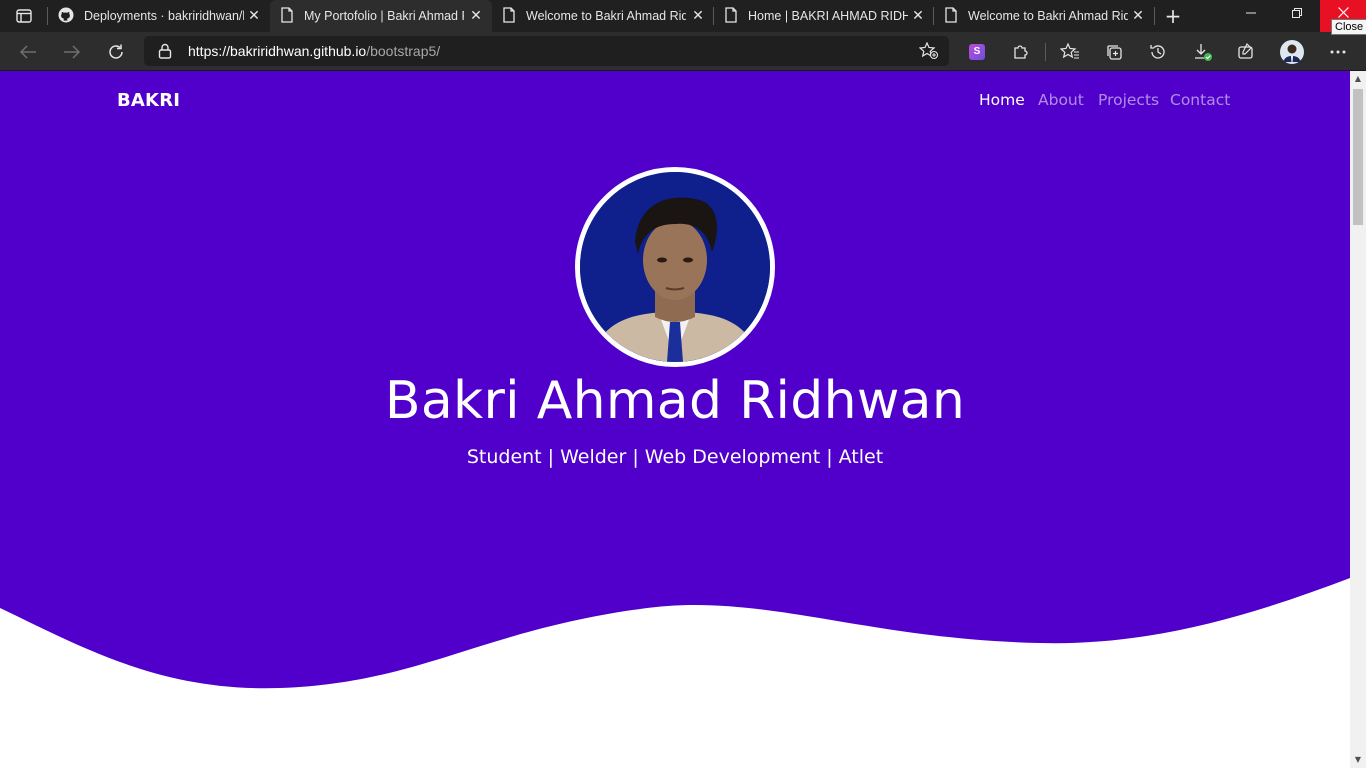 This screenshot has height=768, width=1366. What do you see at coordinates (675, 267) in the screenshot?
I see `profile-photo` at bounding box center [675, 267].